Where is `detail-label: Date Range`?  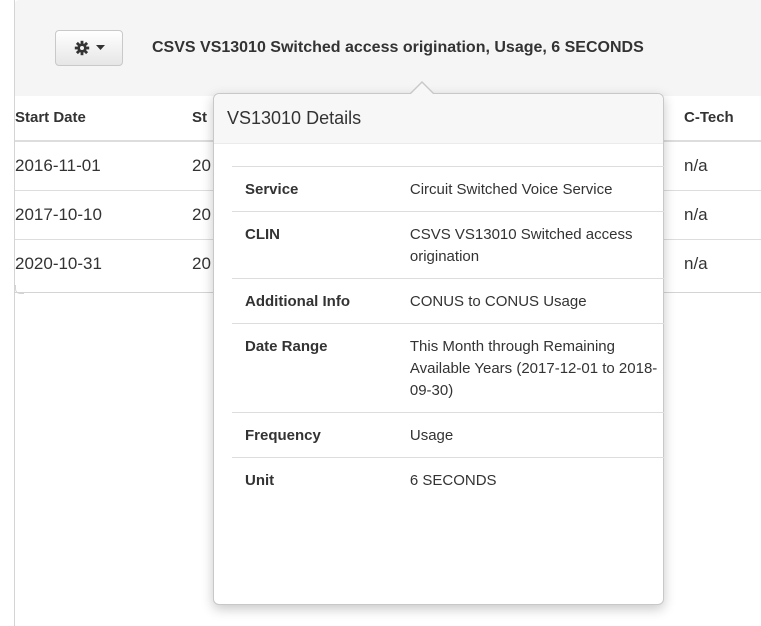
detail-label: Date Range is located at coordinates (286, 346).